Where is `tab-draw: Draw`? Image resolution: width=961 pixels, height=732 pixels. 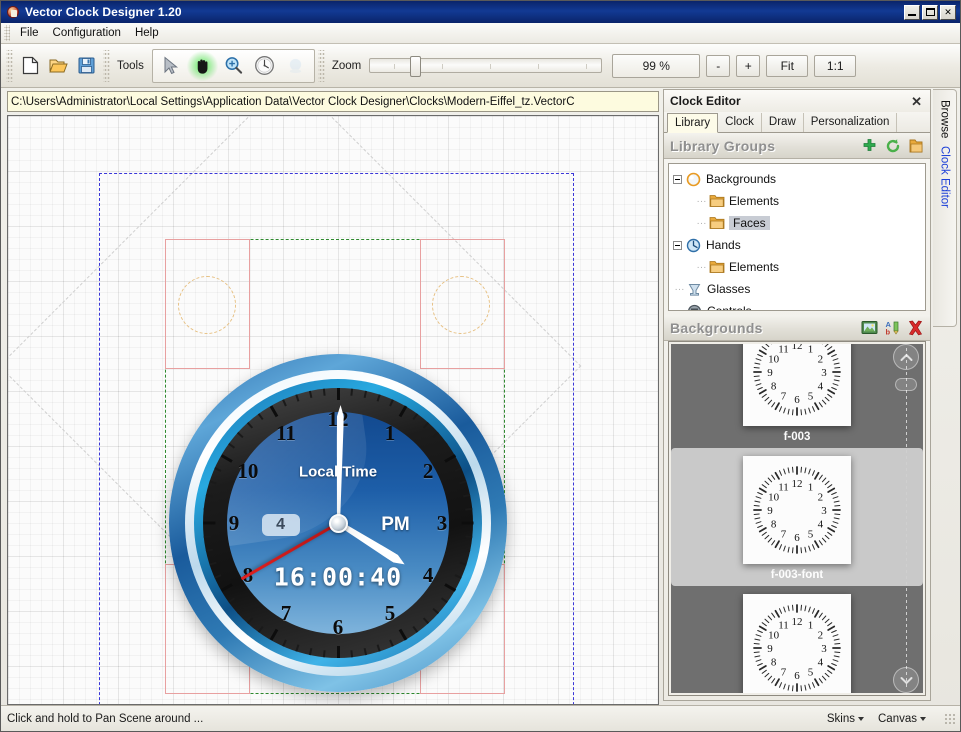
tab-draw: Draw is located at coordinates (783, 122).